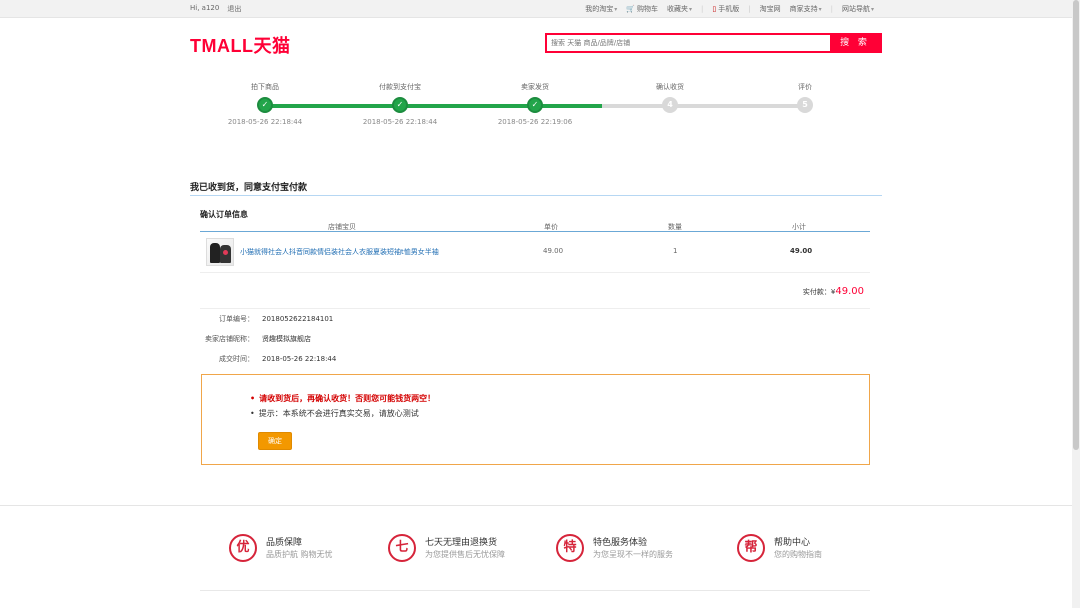 The height and width of the screenshot is (608, 1080). Describe the element at coordinates (751, 548) in the screenshot. I see `help-icon: 帮` at that location.